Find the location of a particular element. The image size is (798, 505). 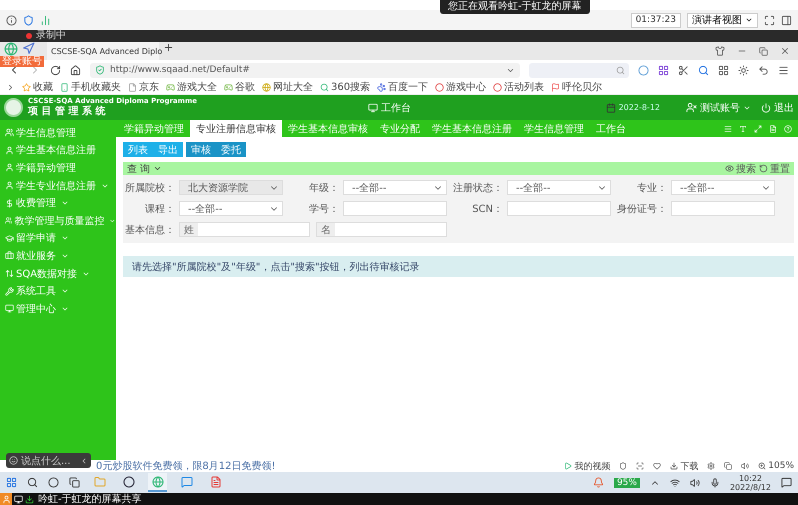

settings-icon is located at coordinates (711, 466).